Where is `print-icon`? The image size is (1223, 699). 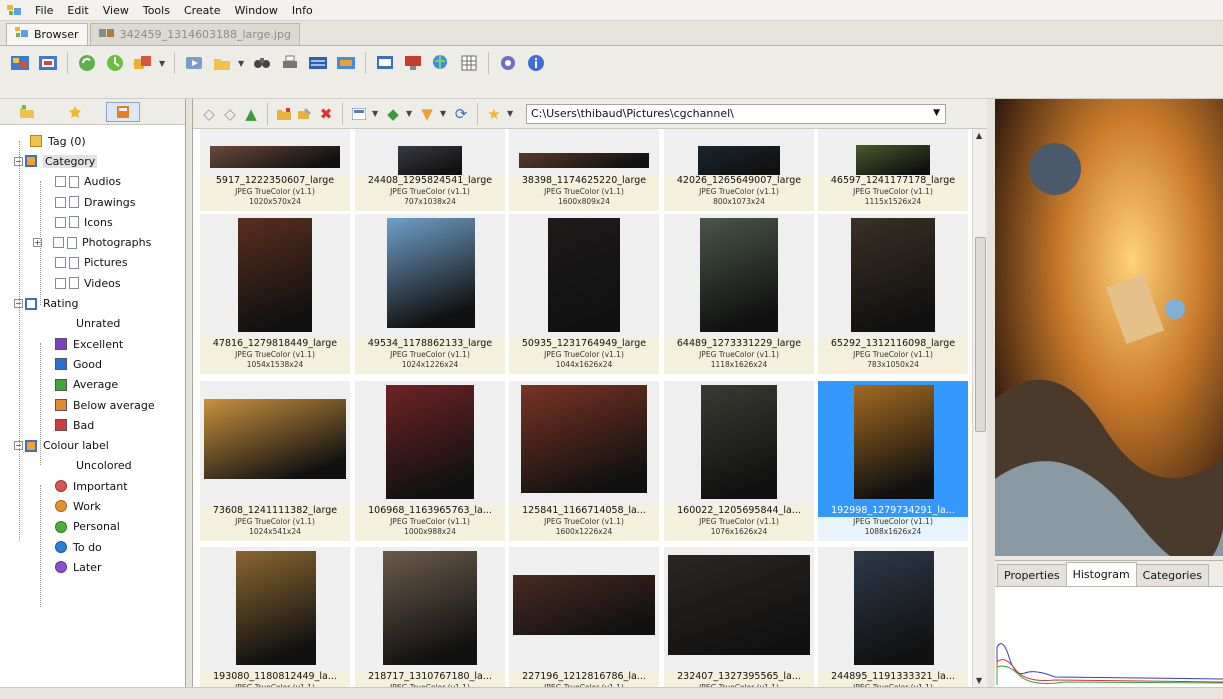 print-icon is located at coordinates (290, 63).